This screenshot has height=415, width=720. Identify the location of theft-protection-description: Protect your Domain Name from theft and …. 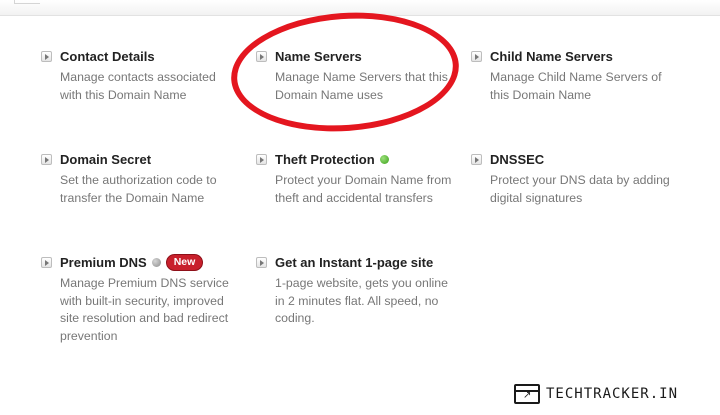
(363, 189).